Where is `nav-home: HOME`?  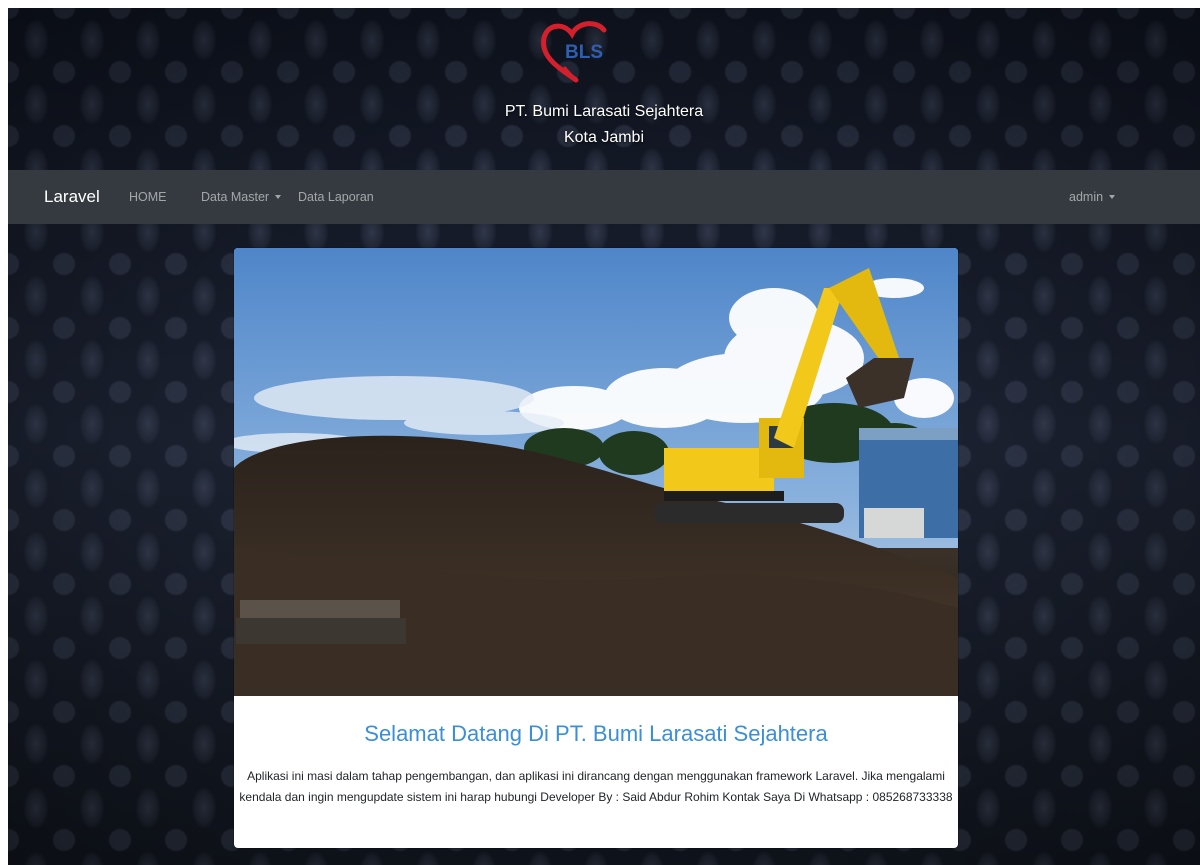 nav-home: HOME is located at coordinates (148, 197).